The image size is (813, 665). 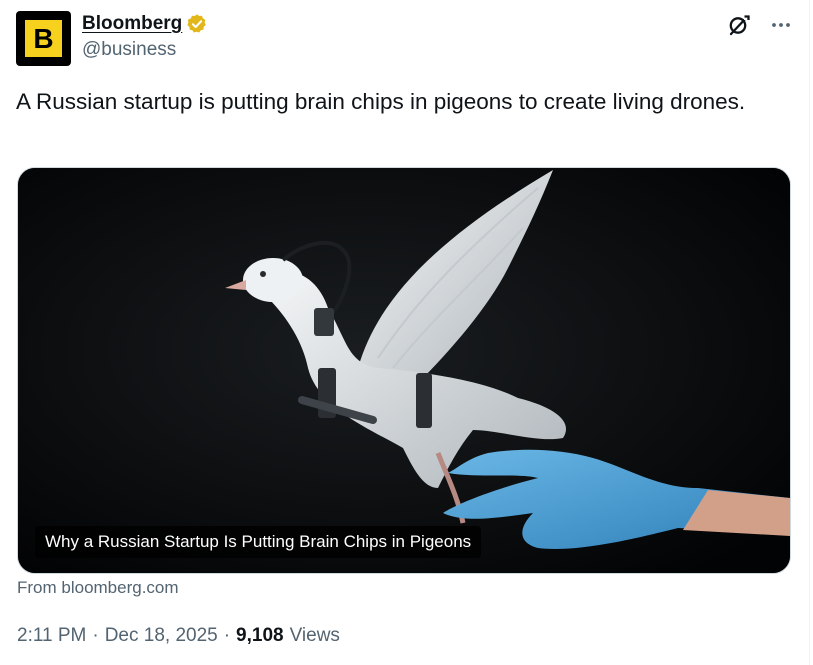 I want to click on card-source: From bloomberg.com, so click(x=98, y=588).